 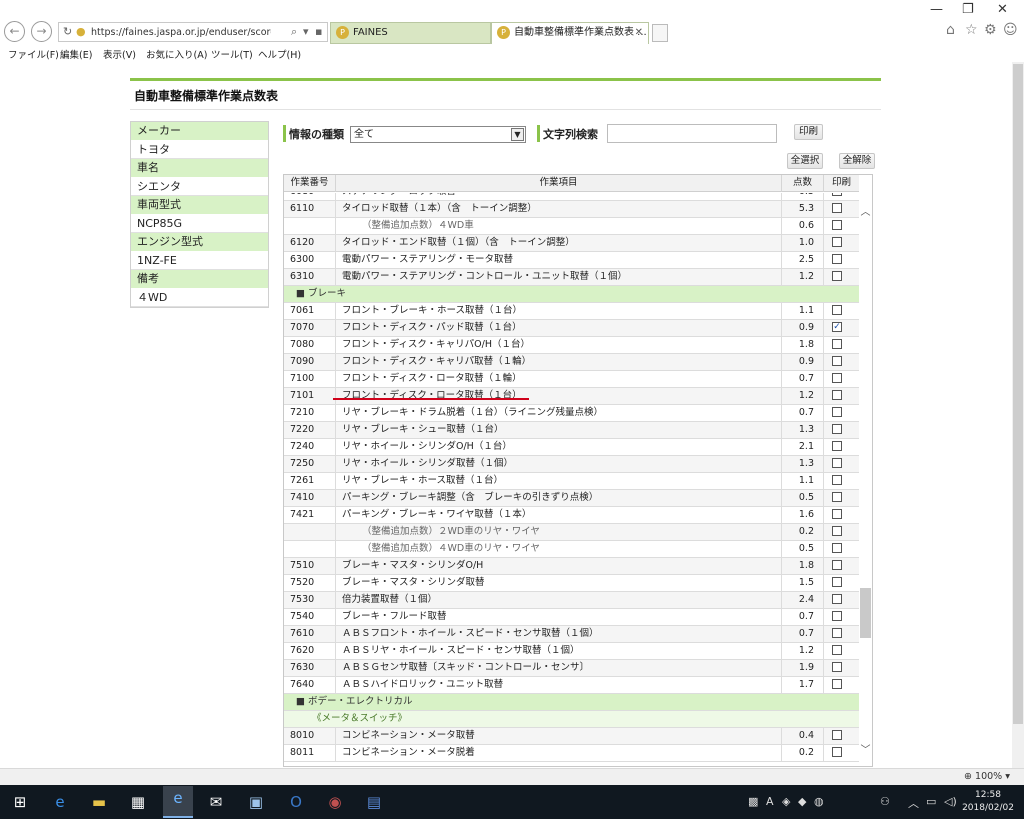 What do you see at coordinates (571, 583) in the screenshot?
I see `table-row: 7520 ブレーキ・マスタ・シリンダ取替 1.5` at bounding box center [571, 583].